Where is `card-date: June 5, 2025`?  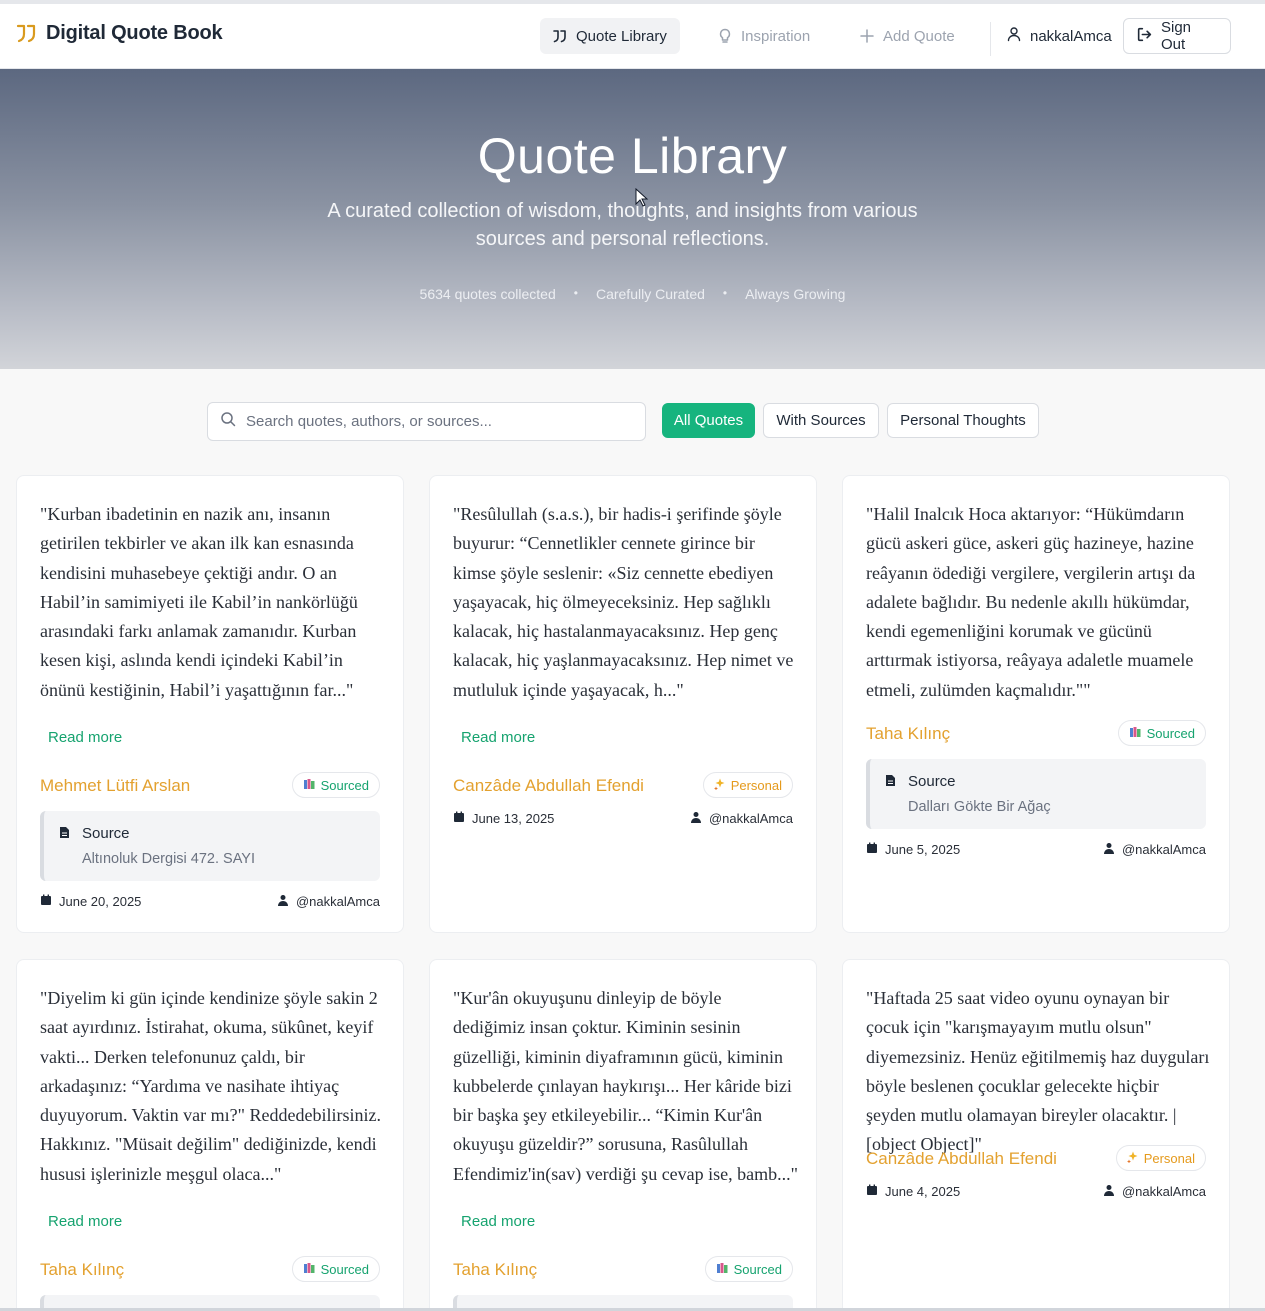 card-date: June 5, 2025 is located at coordinates (913, 849).